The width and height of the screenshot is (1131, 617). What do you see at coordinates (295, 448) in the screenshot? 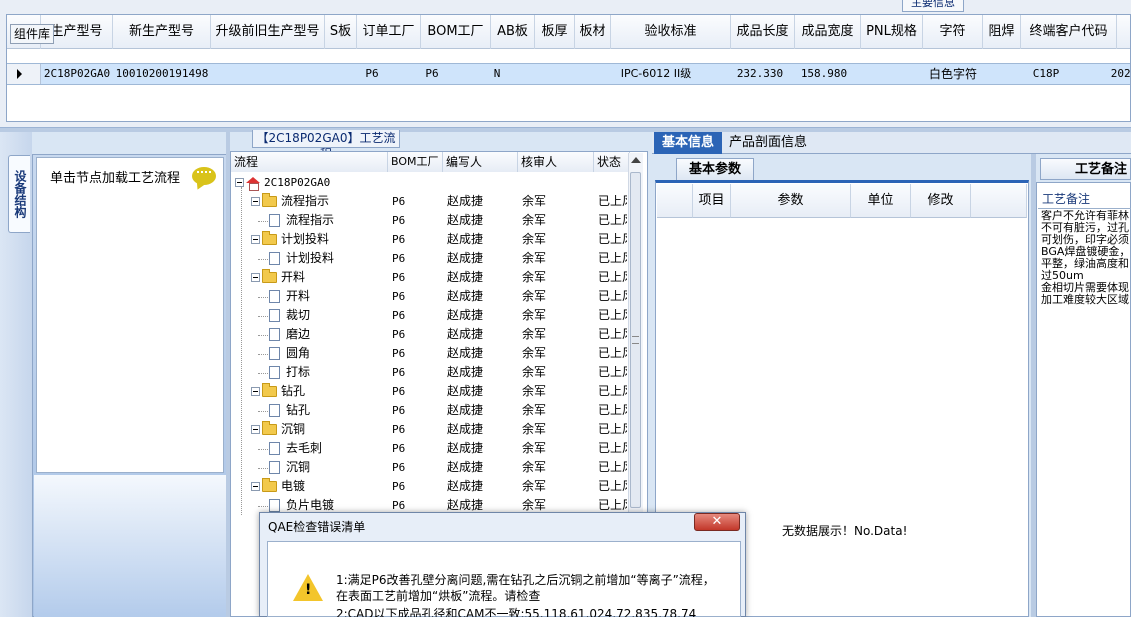
I see `tree-node-label: 去毛刺` at bounding box center [295, 448].